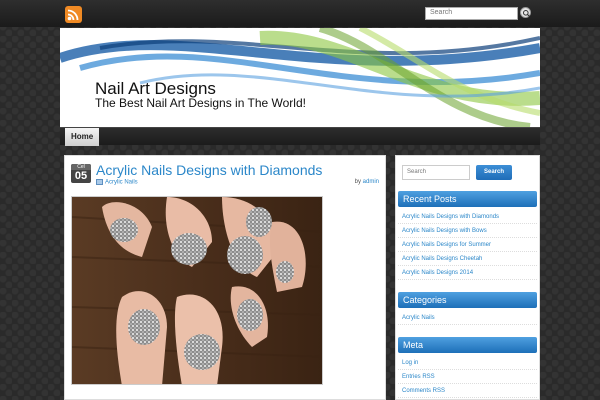 The height and width of the screenshot is (400, 600). I want to click on meta-list: Log in Entries RSS Comments RSS, so click(467, 377).